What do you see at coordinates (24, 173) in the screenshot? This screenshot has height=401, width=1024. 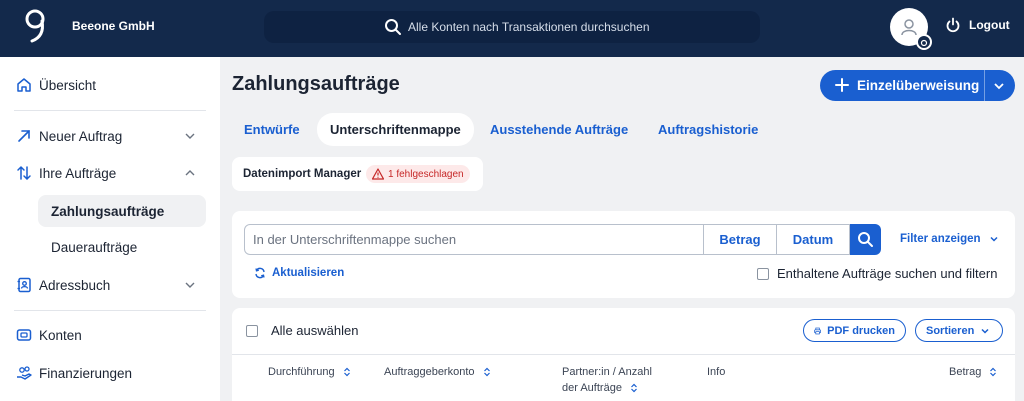 I see `arrows-updown-icon` at bounding box center [24, 173].